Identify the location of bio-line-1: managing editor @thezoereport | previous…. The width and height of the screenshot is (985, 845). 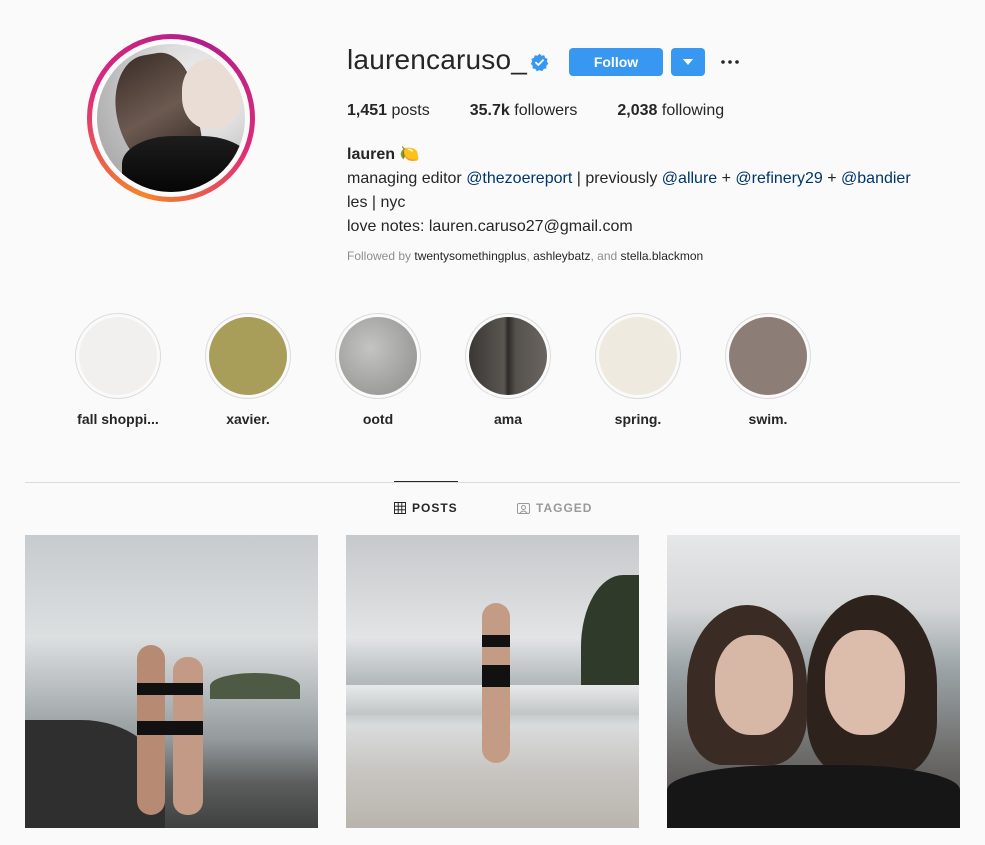
(629, 179).